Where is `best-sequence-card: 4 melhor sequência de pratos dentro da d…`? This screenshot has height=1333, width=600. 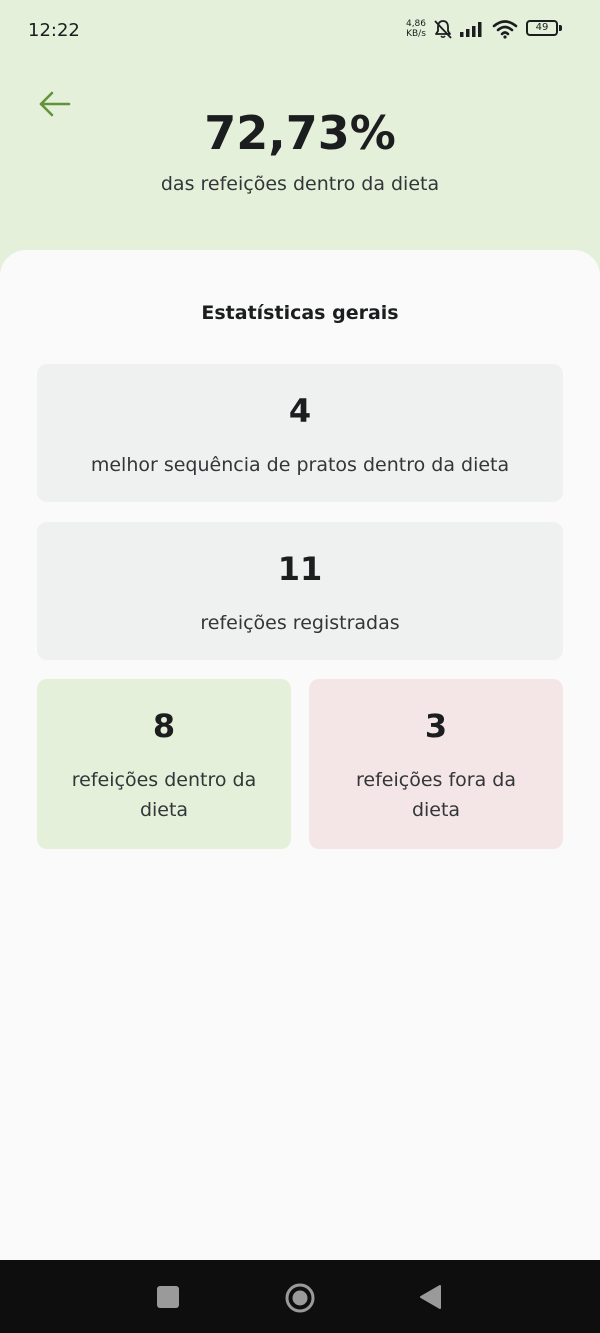 best-sequence-card: 4 melhor sequência de pratos dentro da d… is located at coordinates (300, 433).